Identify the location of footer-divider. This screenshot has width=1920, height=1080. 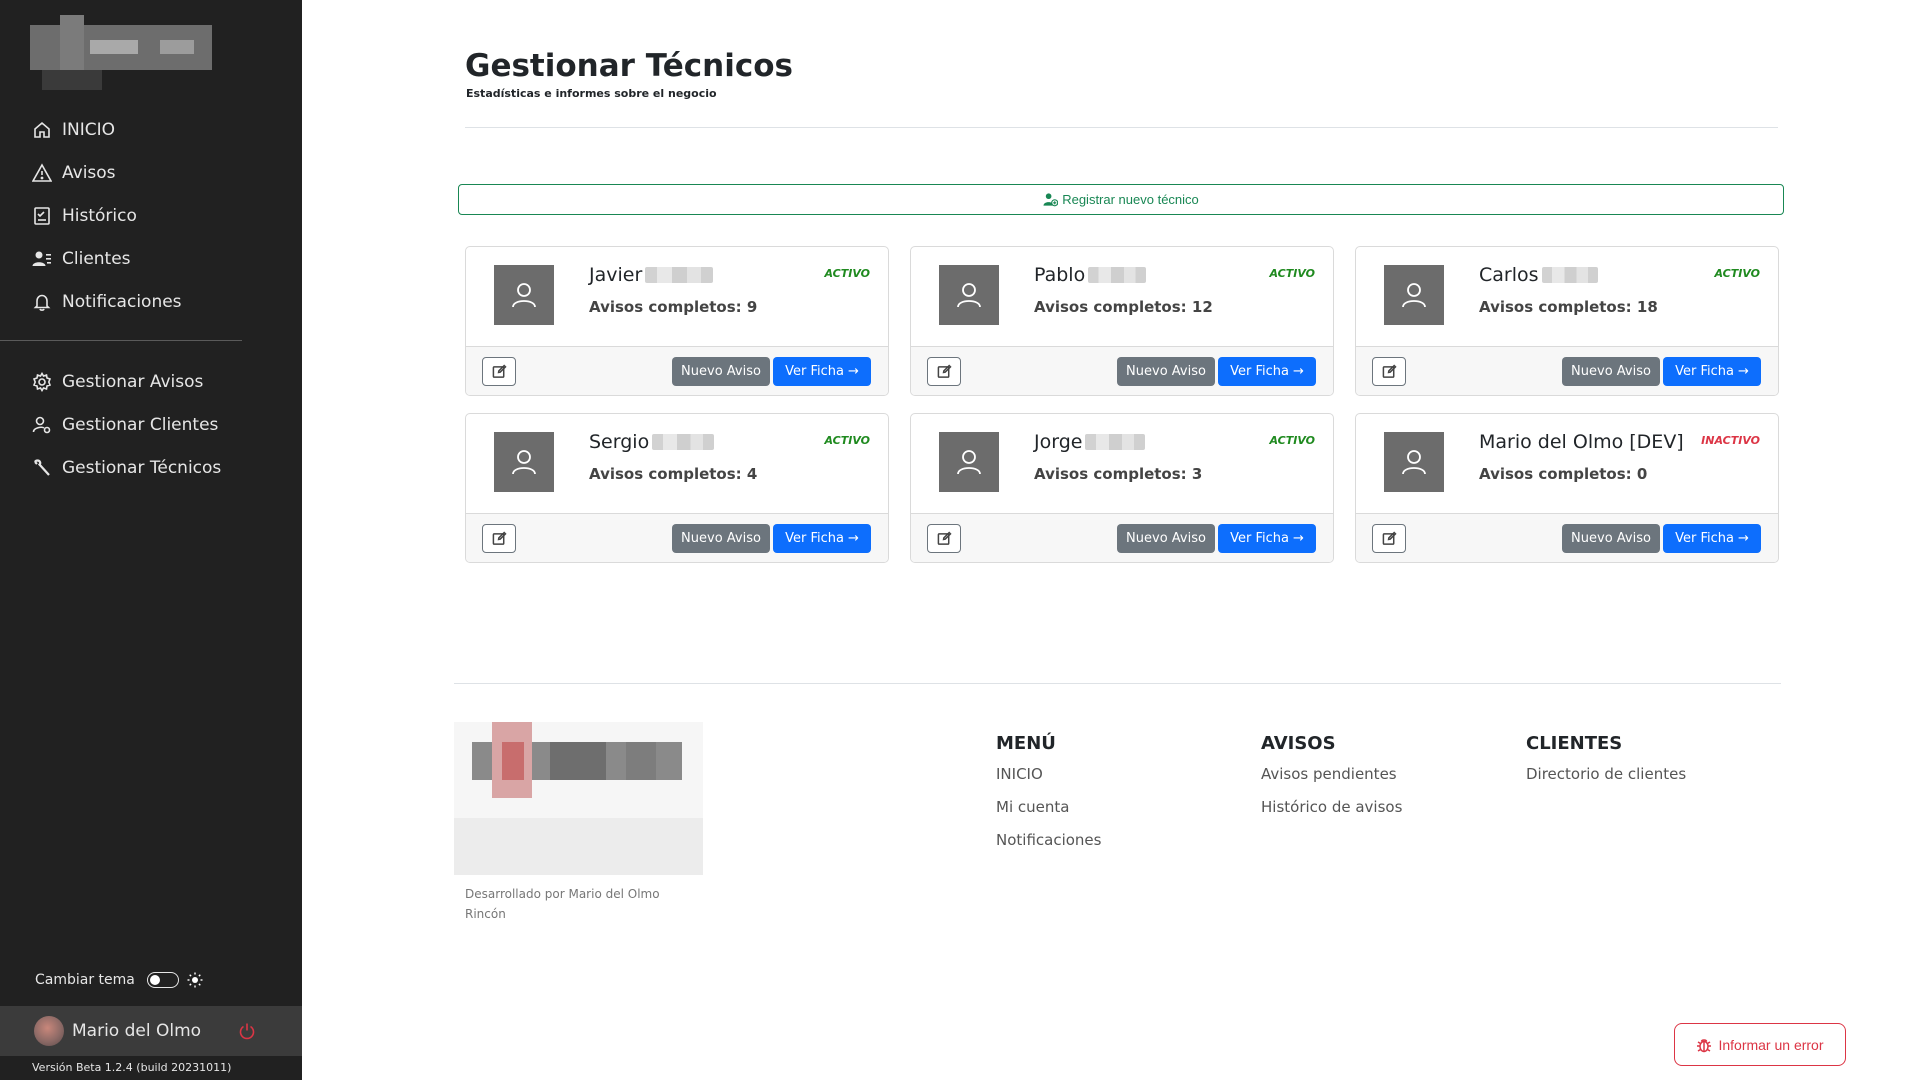
(1117, 683).